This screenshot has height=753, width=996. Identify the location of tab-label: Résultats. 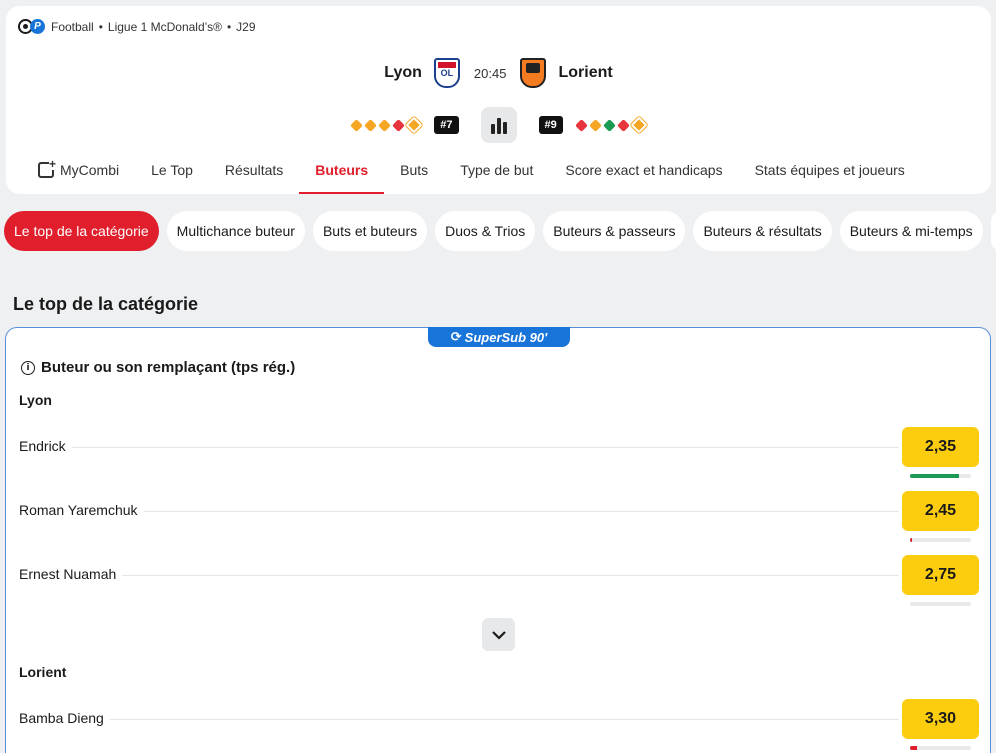
(254, 170).